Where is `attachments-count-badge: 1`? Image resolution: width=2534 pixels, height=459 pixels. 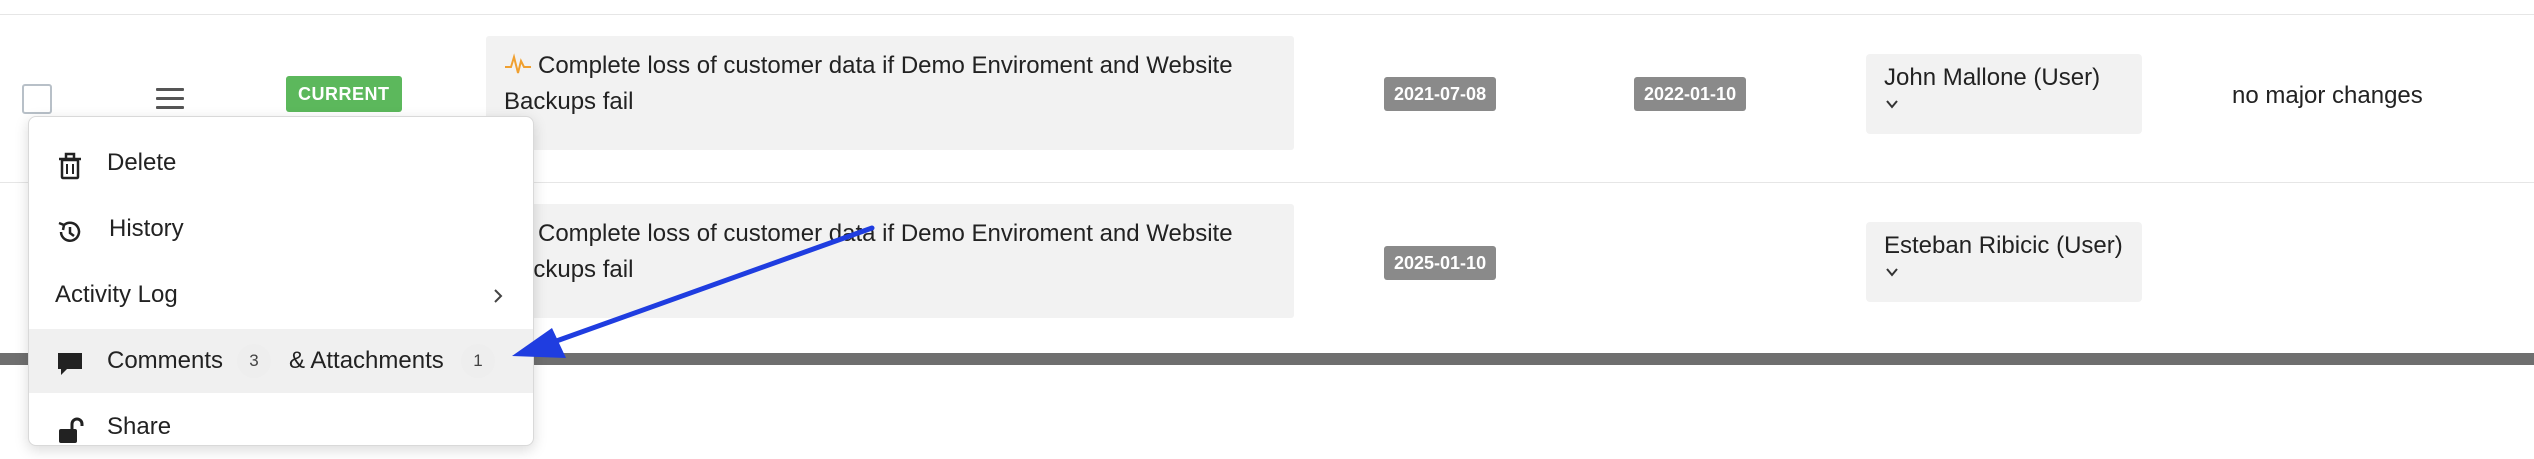 attachments-count-badge: 1 is located at coordinates (478, 361).